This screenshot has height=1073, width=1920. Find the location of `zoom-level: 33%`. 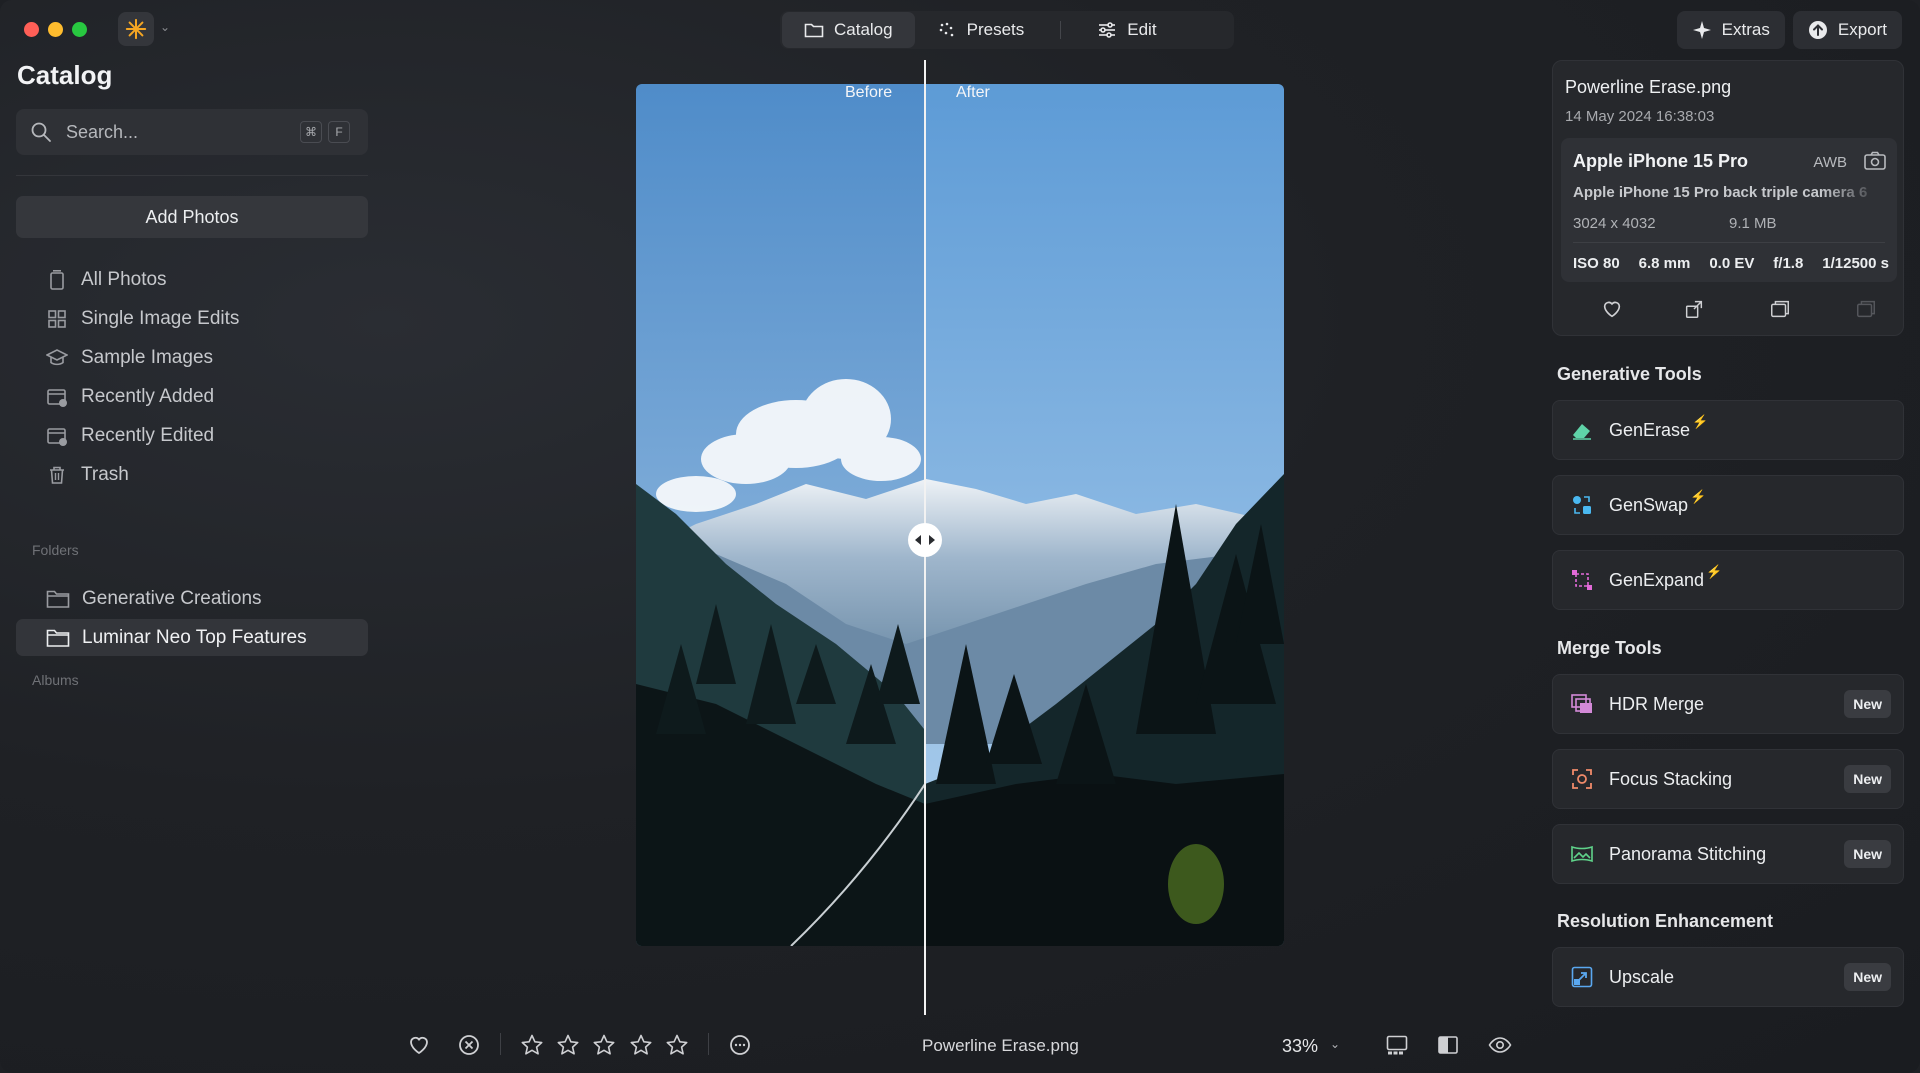

zoom-level: 33% is located at coordinates (1300, 1046).